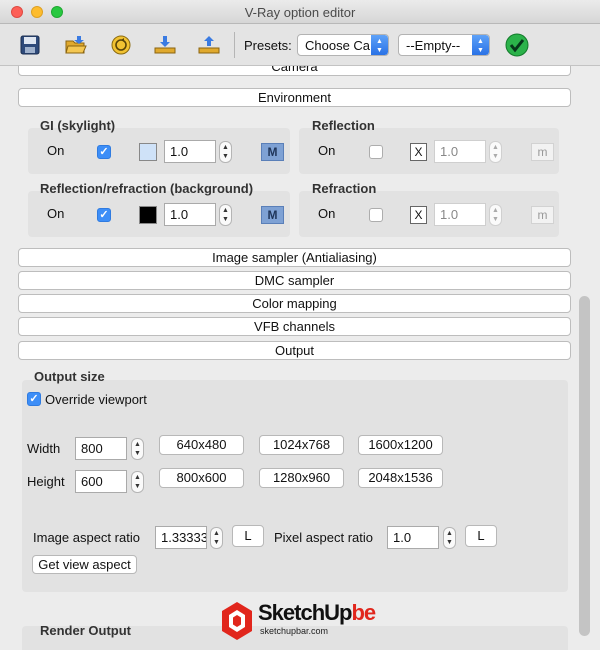  I want to click on open-folder-icon, so click(76, 45).